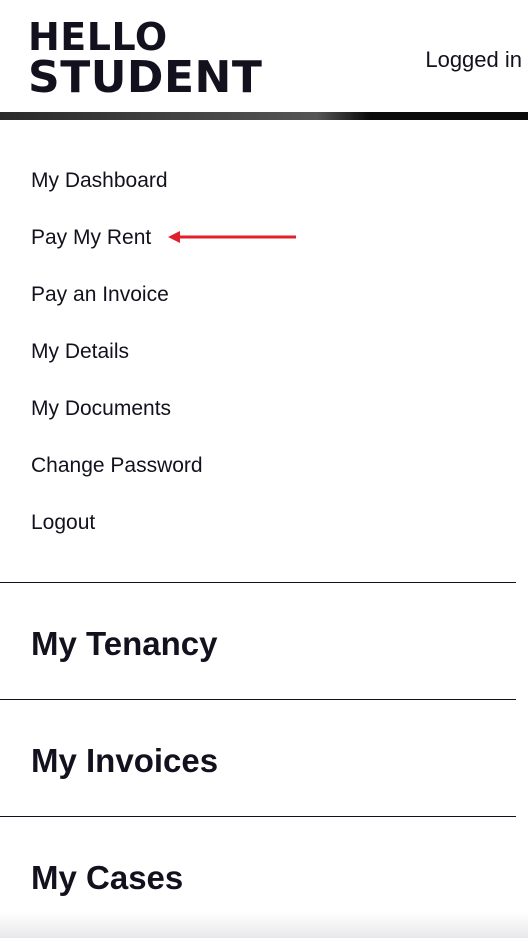 The width and height of the screenshot is (528, 938). I want to click on section-my-tenancy: My Tenancy, so click(124, 643).